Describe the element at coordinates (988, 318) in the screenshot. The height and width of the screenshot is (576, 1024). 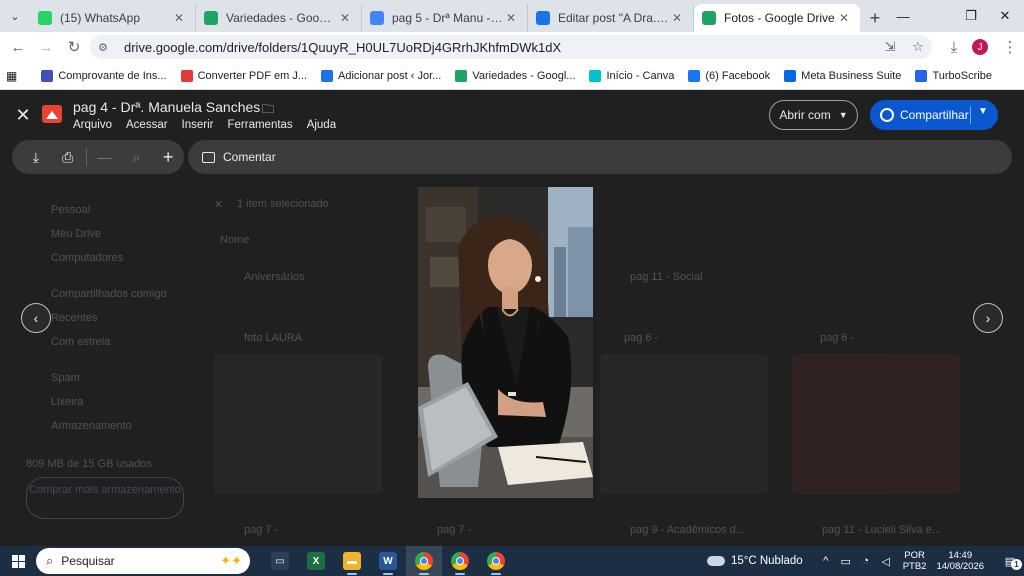
I see `next-file-button: ›` at that location.